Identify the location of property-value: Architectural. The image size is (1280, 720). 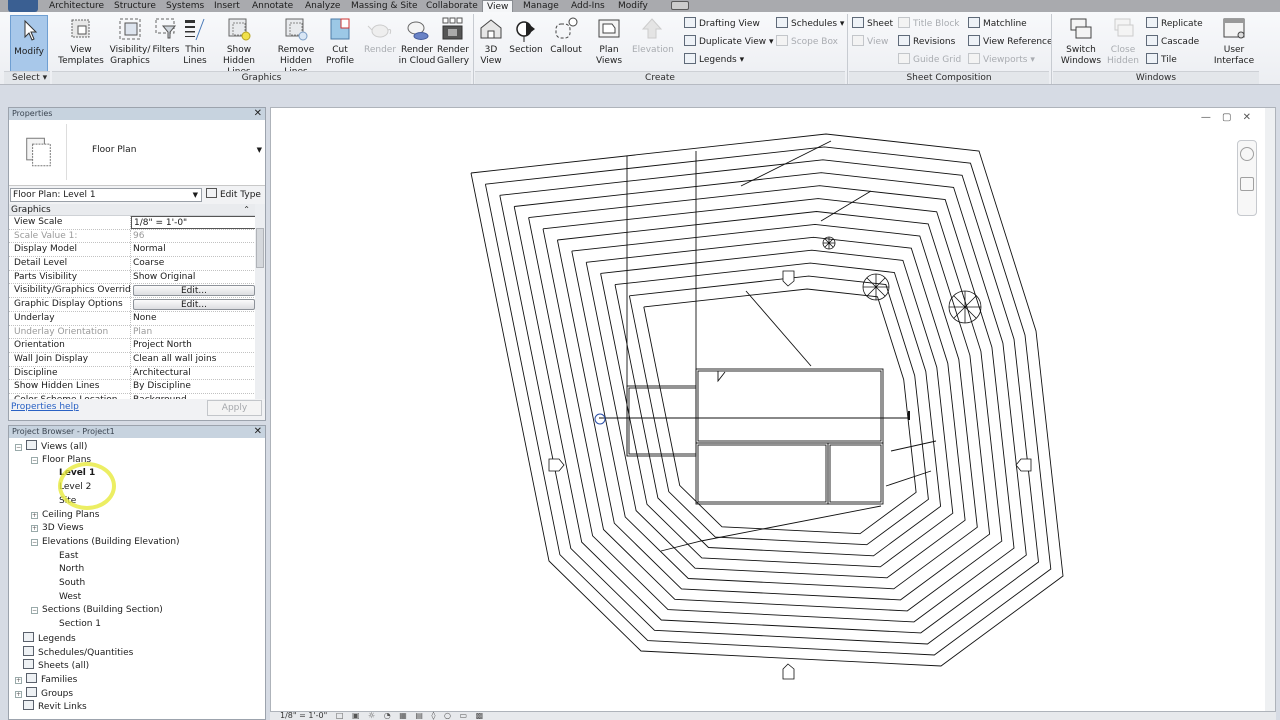
(193, 373).